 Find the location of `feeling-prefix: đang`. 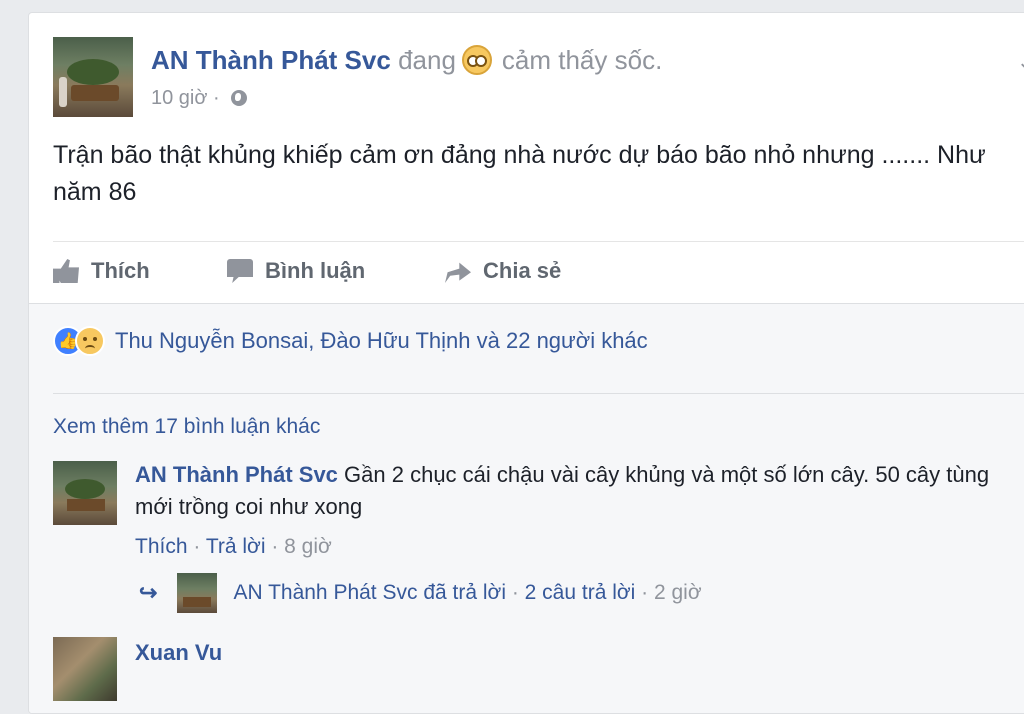

feeling-prefix: đang is located at coordinates (427, 60).